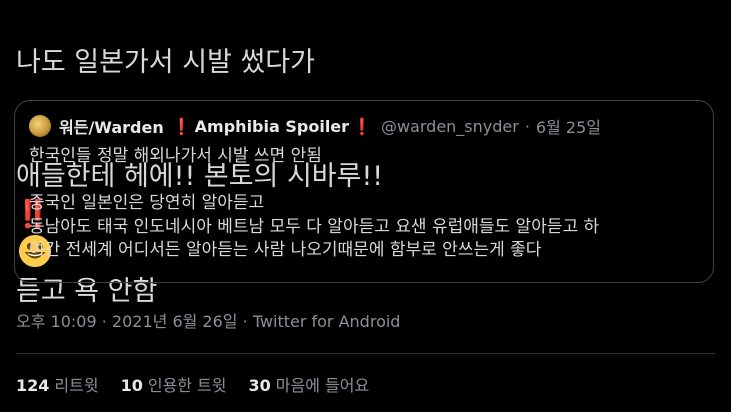 The height and width of the screenshot is (412, 731). What do you see at coordinates (272, 126) in the screenshot?
I see `quoted-author-spoiler-label: Amphibia Spoiler` at bounding box center [272, 126].